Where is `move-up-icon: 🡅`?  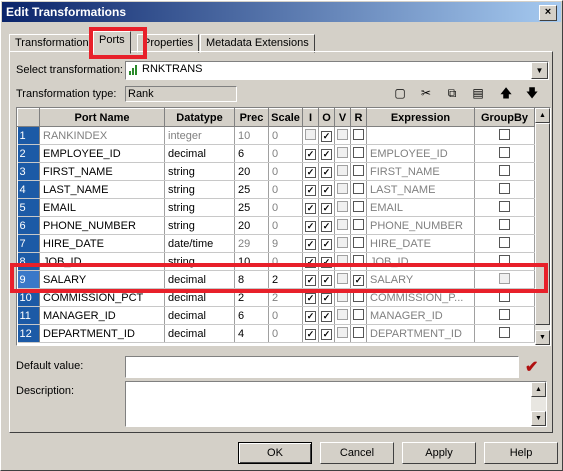
move-up-icon: 🡅 is located at coordinates (506, 93).